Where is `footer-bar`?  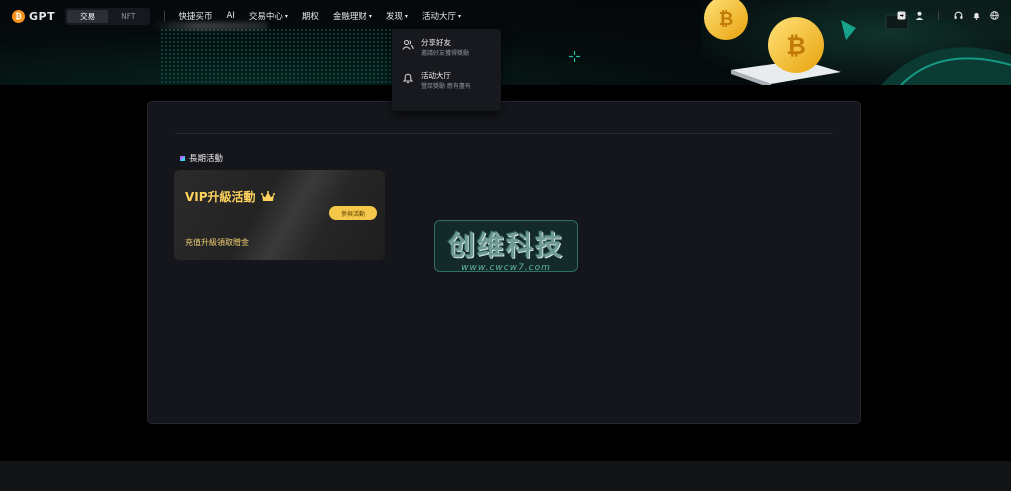 footer-bar is located at coordinates (505, 476).